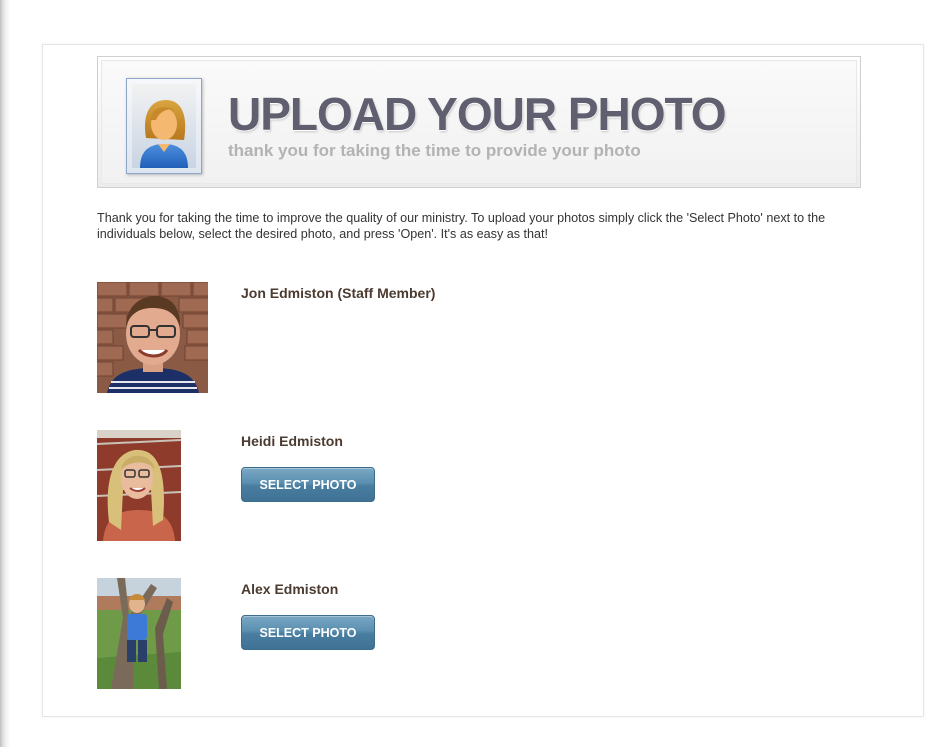  What do you see at coordinates (5, 373) in the screenshot?
I see `window-left-edge` at bounding box center [5, 373].